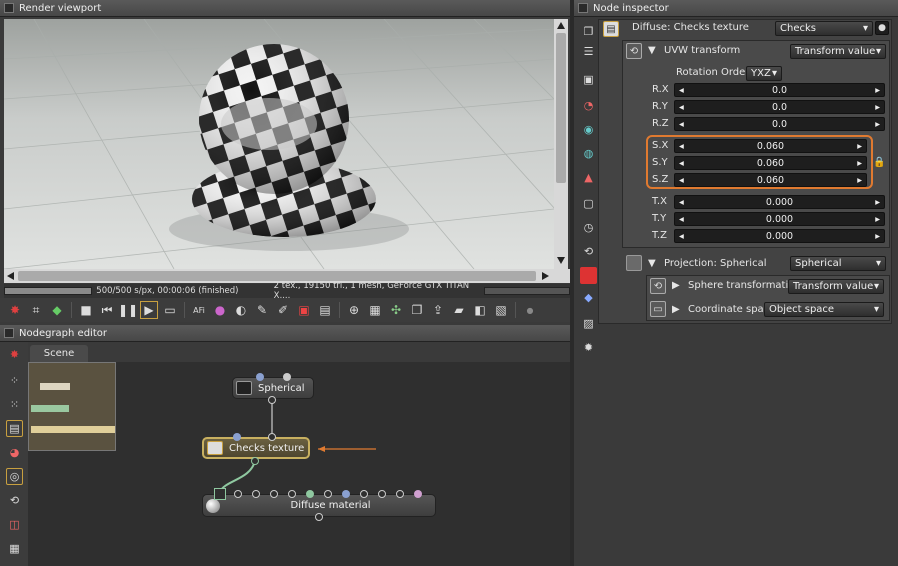 The image size is (898, 566). What do you see at coordinates (761, 73) in the screenshot?
I see `rotation-order-value: YXZ` at bounding box center [761, 73].